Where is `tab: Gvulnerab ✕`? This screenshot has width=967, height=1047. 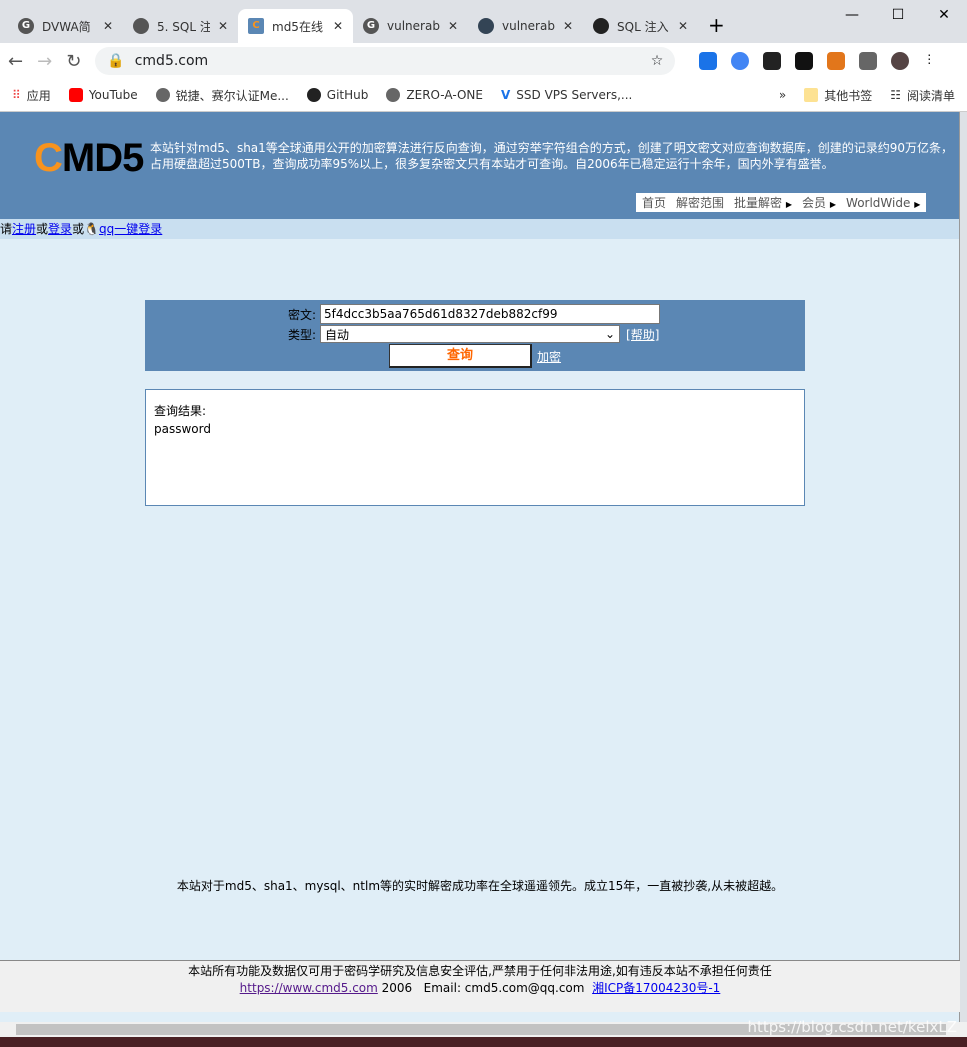
tab: Gvulnerab ✕ is located at coordinates (410, 26).